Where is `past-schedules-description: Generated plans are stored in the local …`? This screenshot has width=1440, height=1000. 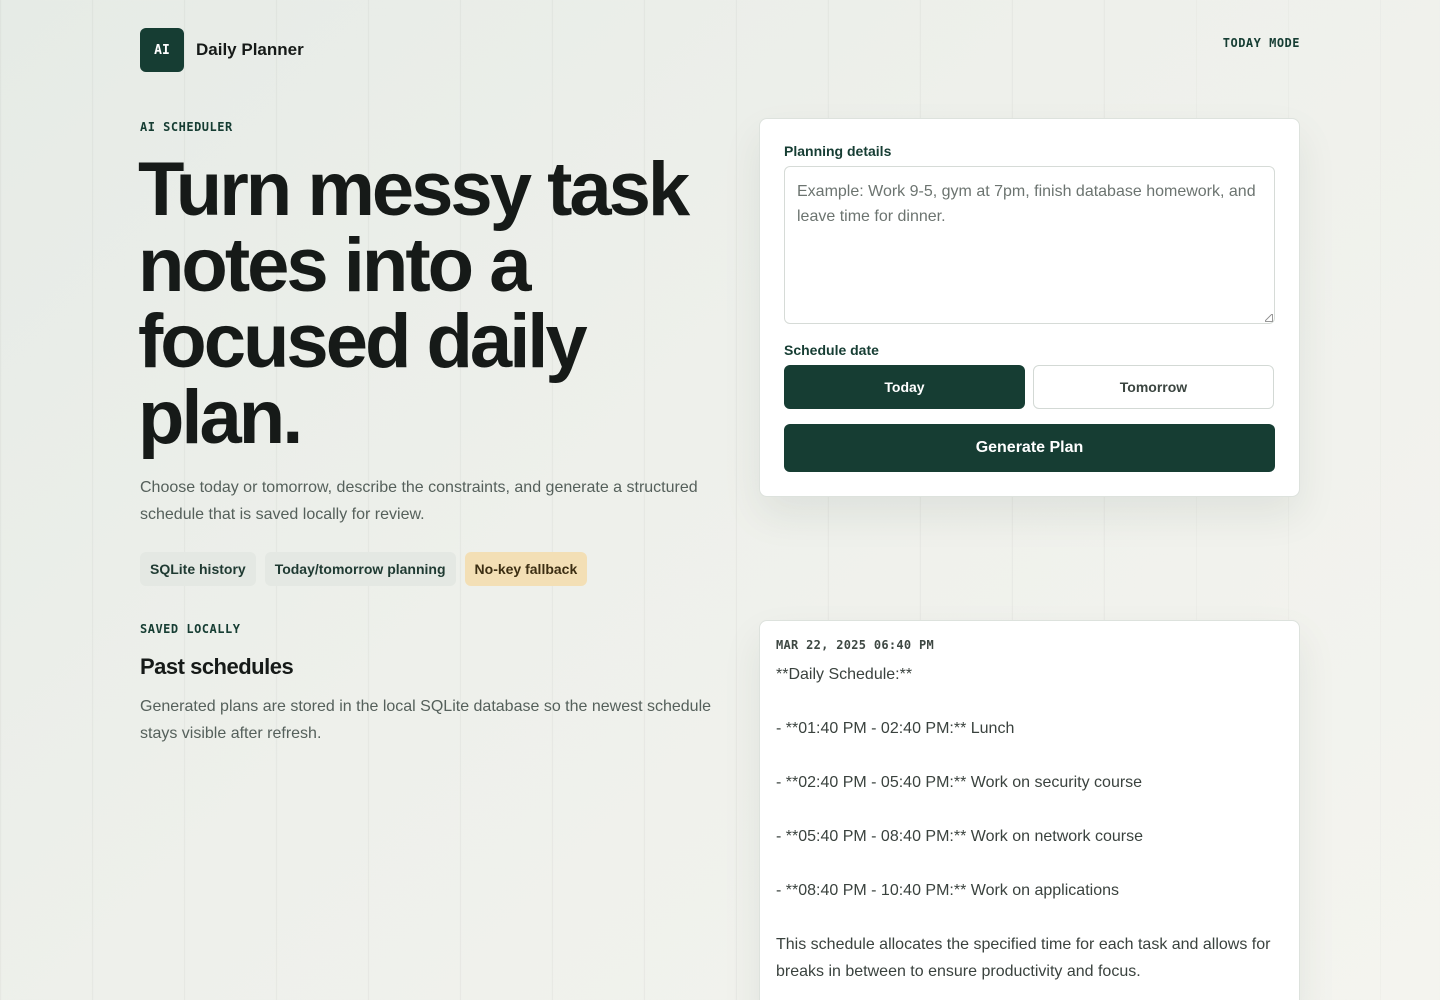
past-schedules-description: Generated plans are stored in the local … is located at coordinates (426, 720).